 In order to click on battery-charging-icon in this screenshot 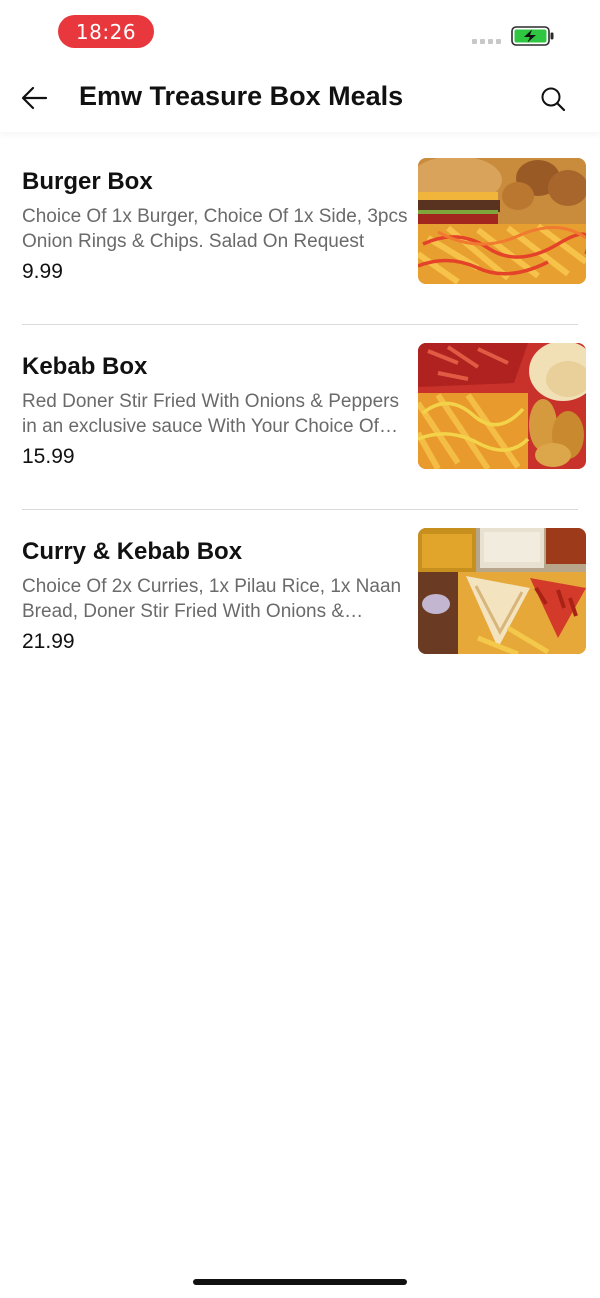, I will do `click(533, 36)`.